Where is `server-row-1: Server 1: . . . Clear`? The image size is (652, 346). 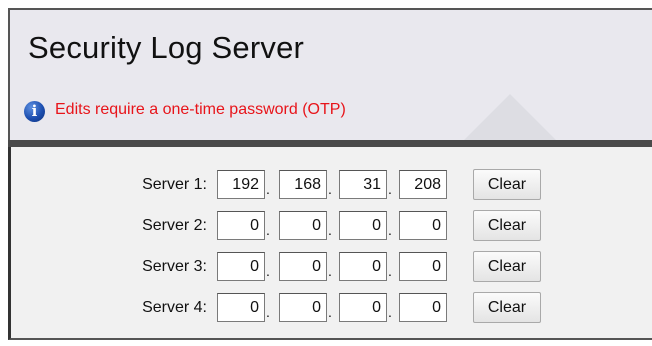
server-row-1: Server 1: . . . Clear is located at coordinates (331, 184).